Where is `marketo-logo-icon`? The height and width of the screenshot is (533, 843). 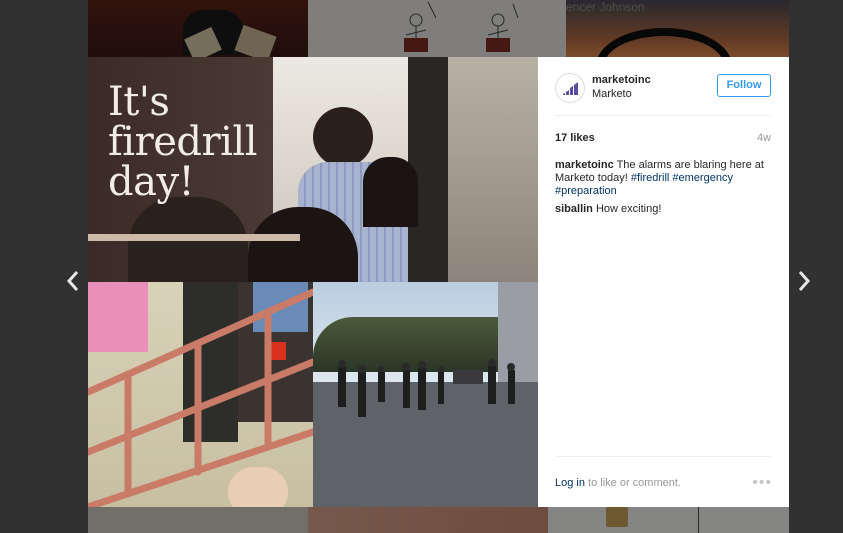 marketo-logo-icon is located at coordinates (570, 88).